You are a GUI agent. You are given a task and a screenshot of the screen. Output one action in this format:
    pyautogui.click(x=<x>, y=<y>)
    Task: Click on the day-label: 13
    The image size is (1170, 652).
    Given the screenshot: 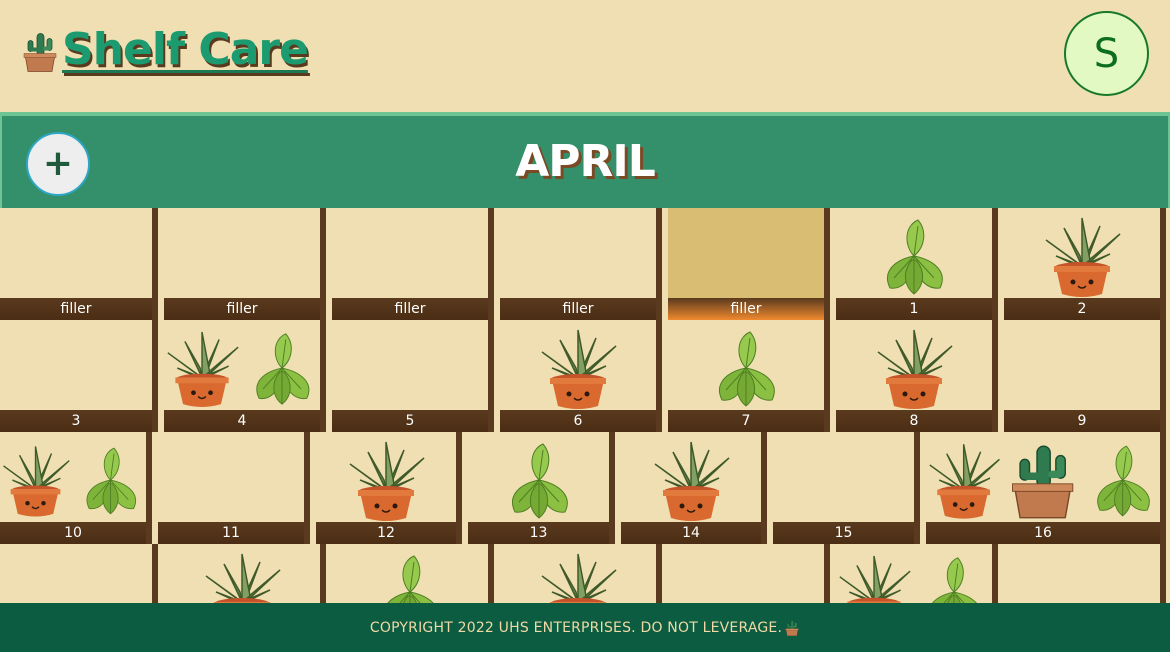 What is the action you would take?
    pyautogui.click(x=538, y=533)
    